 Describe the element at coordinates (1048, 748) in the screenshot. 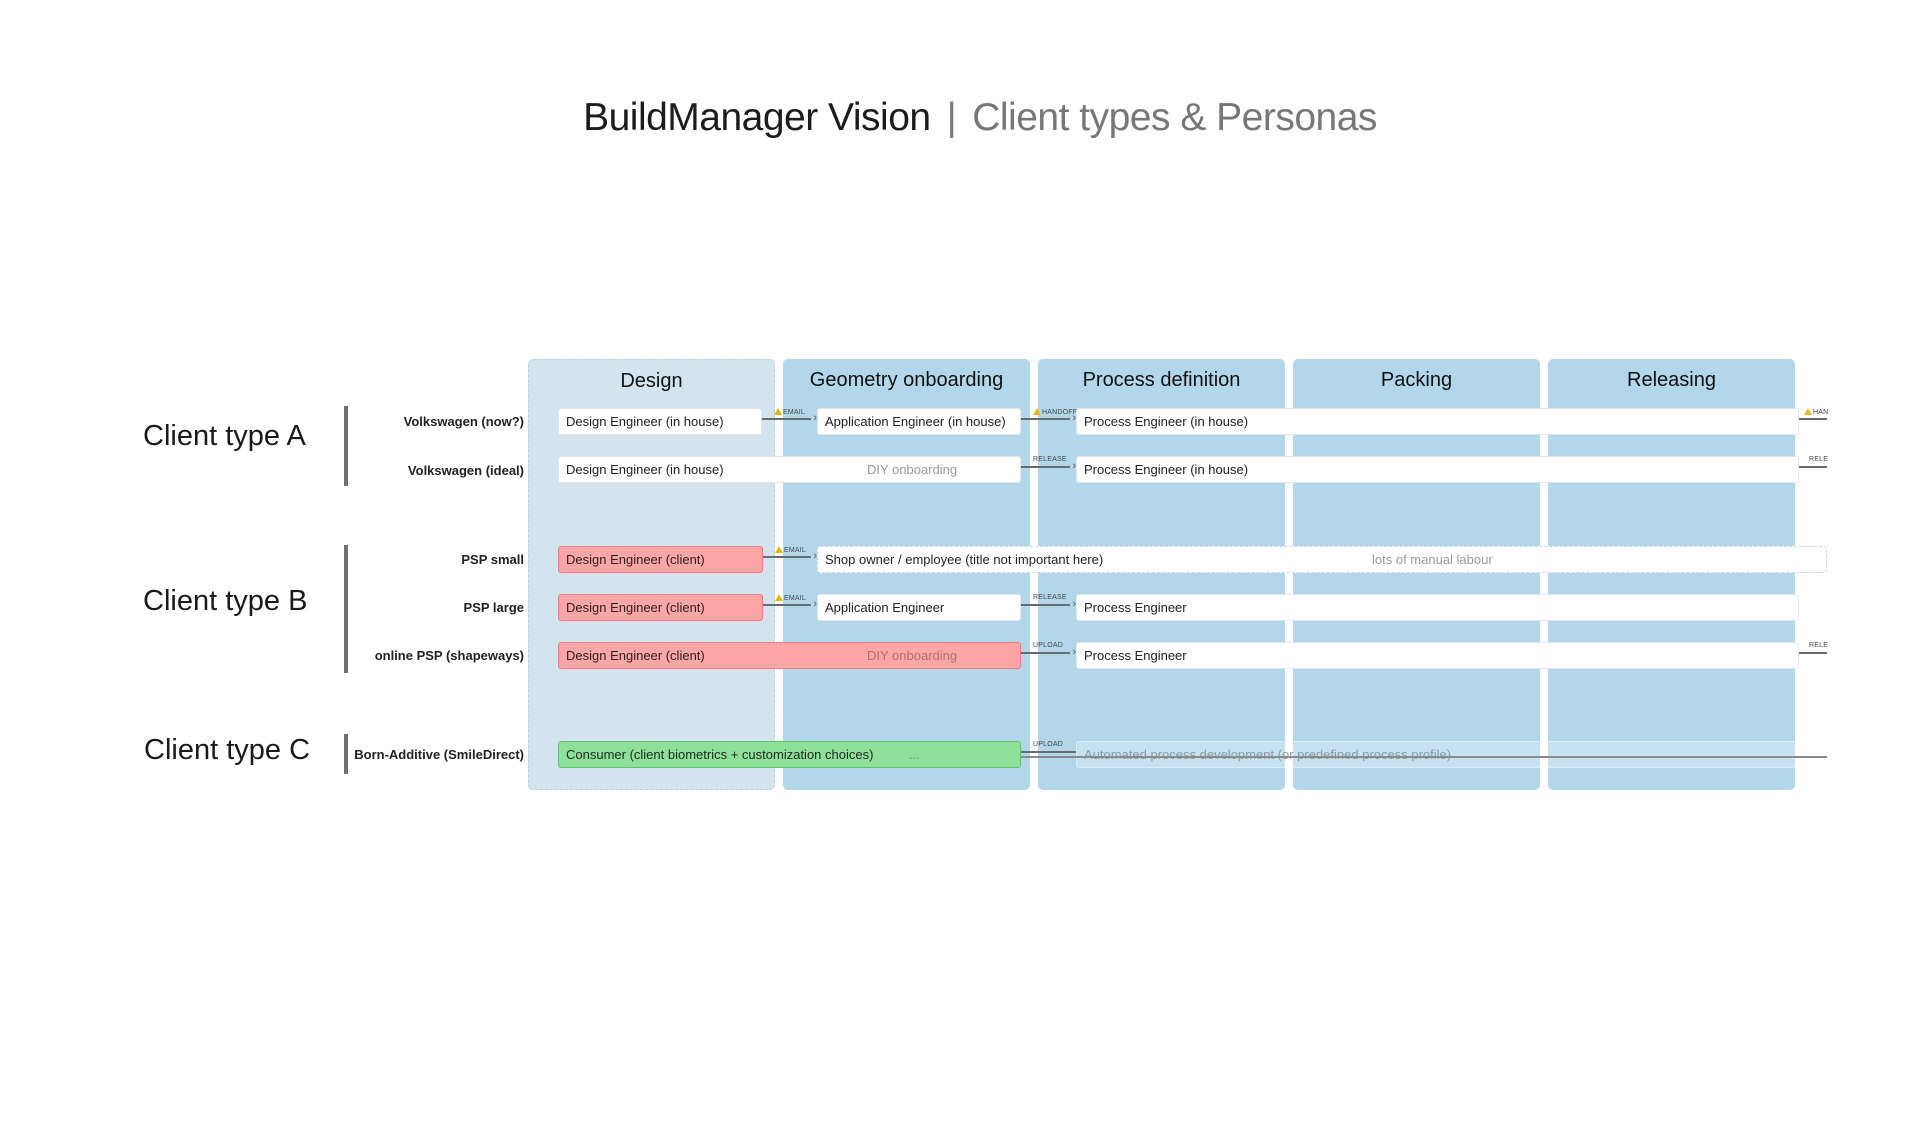

I see `arrow-upload: UPLOAD` at that location.